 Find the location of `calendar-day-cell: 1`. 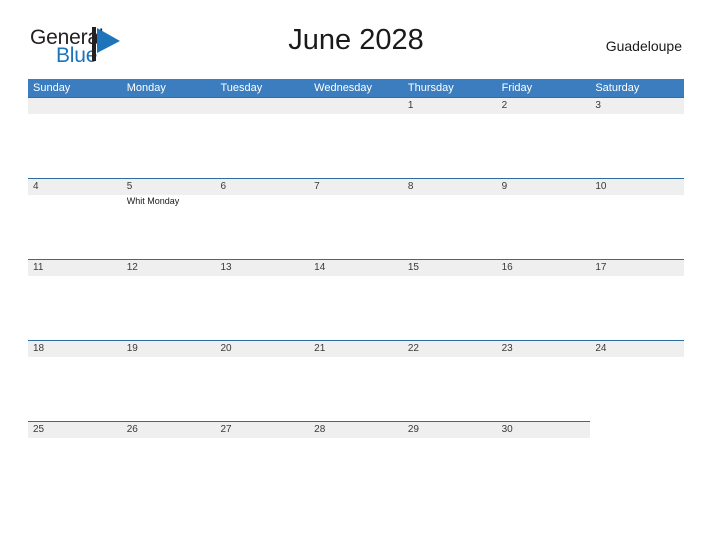

calendar-day-cell: 1 is located at coordinates (449, 137).